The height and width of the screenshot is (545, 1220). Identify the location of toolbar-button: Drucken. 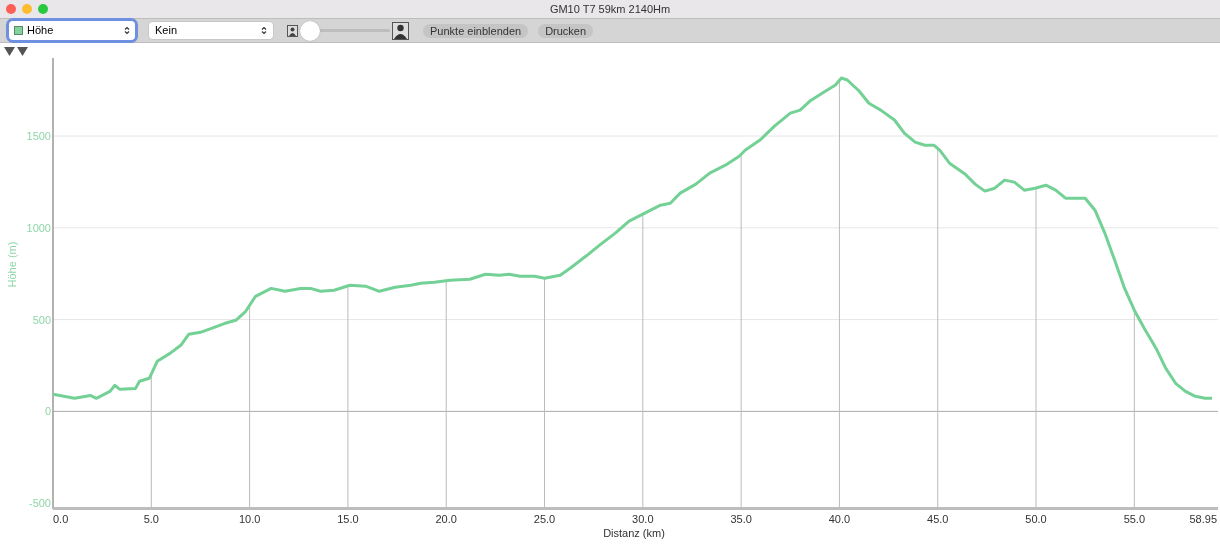
(566, 30).